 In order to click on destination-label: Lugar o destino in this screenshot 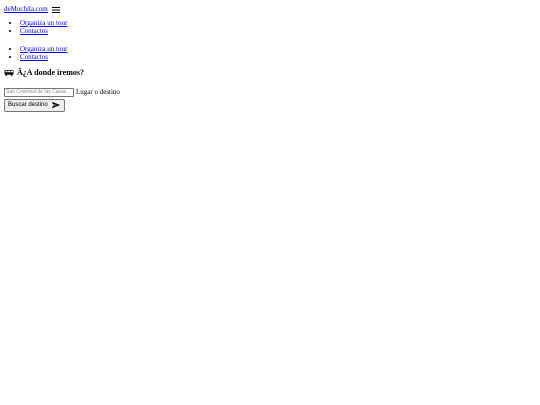, I will do `click(98, 91)`.